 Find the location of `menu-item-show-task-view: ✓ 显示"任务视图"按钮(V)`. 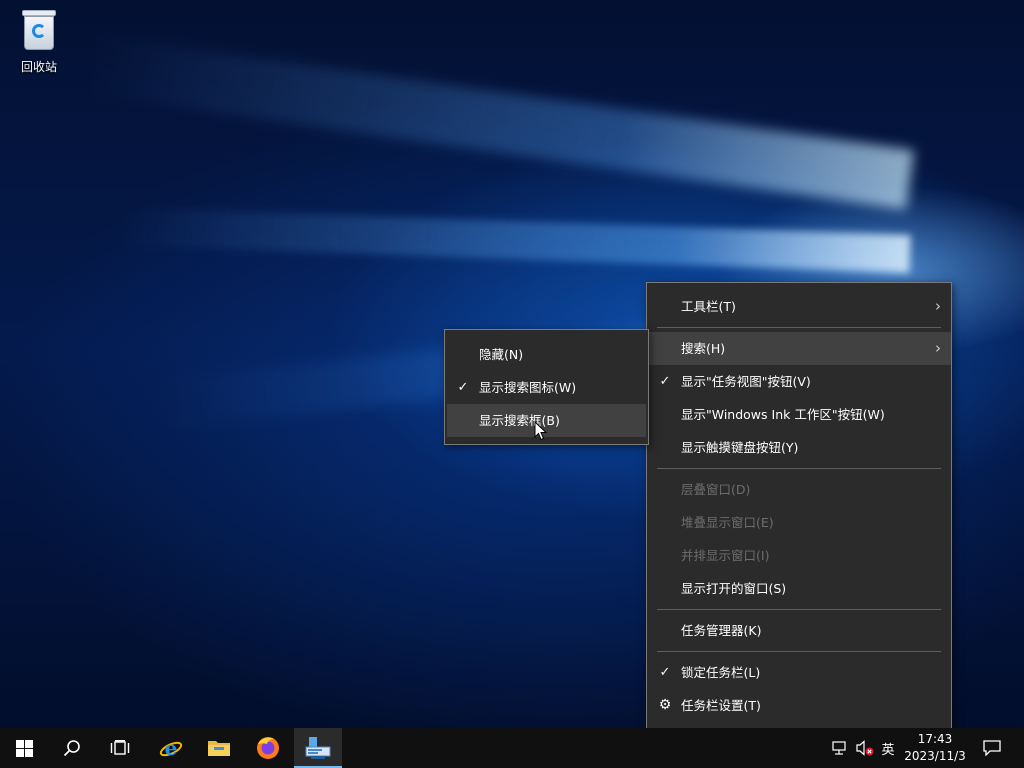

menu-item-show-task-view: ✓ 显示"任务视图"按钮(V) is located at coordinates (799, 381).